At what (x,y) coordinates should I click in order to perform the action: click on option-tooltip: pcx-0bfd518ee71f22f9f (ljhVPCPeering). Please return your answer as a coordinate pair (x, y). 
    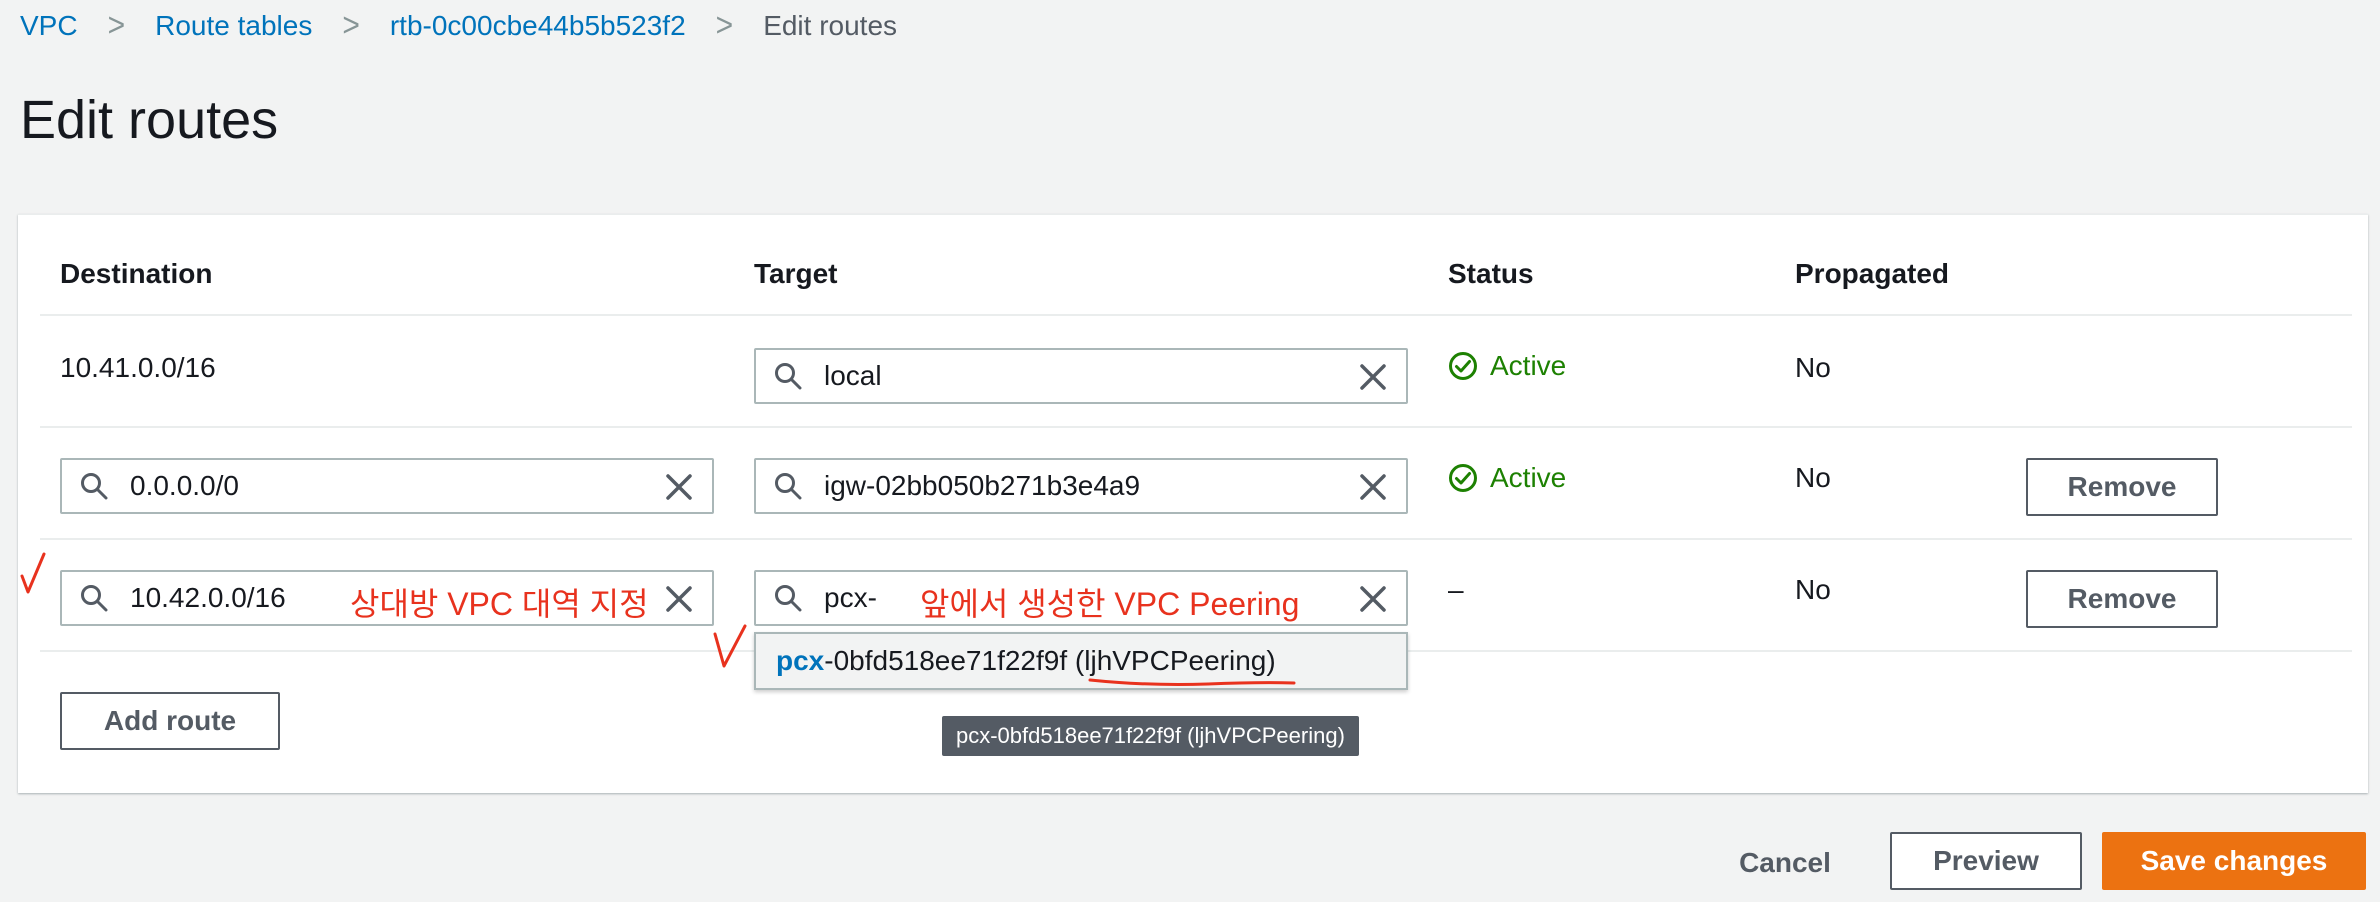
    Looking at the image, I should click on (1150, 736).